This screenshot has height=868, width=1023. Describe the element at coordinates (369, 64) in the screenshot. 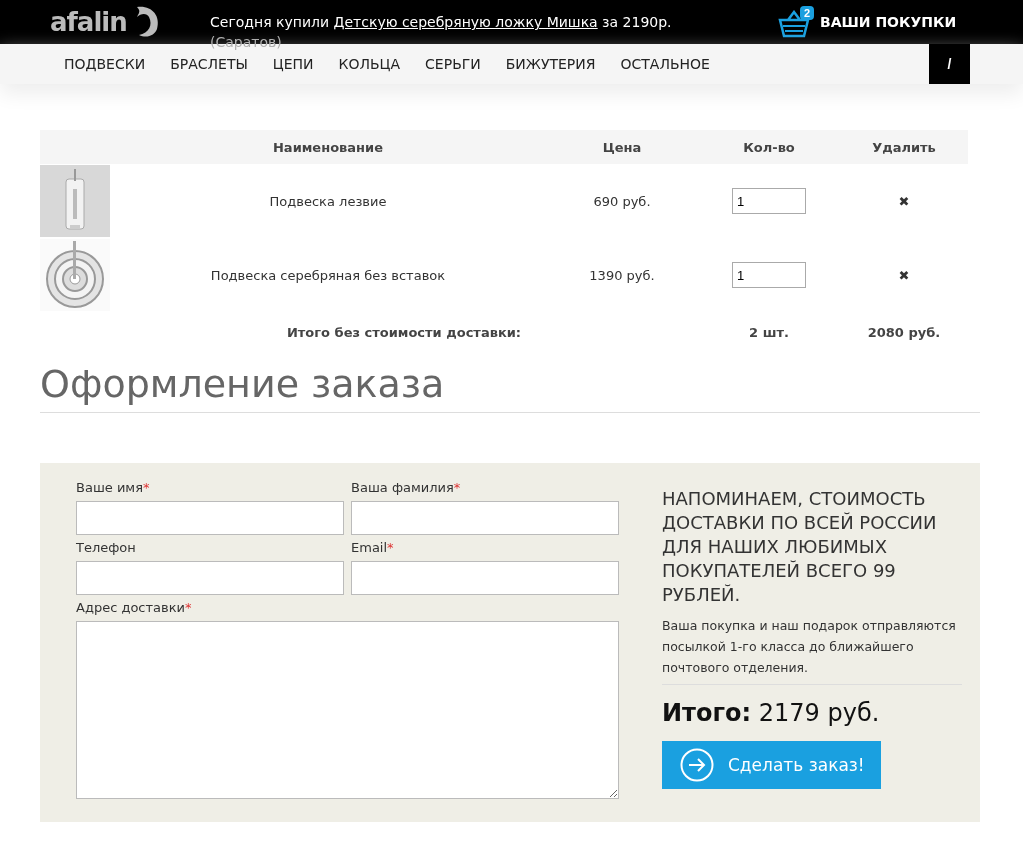

I see `nav-item: КОЛЬЦА` at that location.